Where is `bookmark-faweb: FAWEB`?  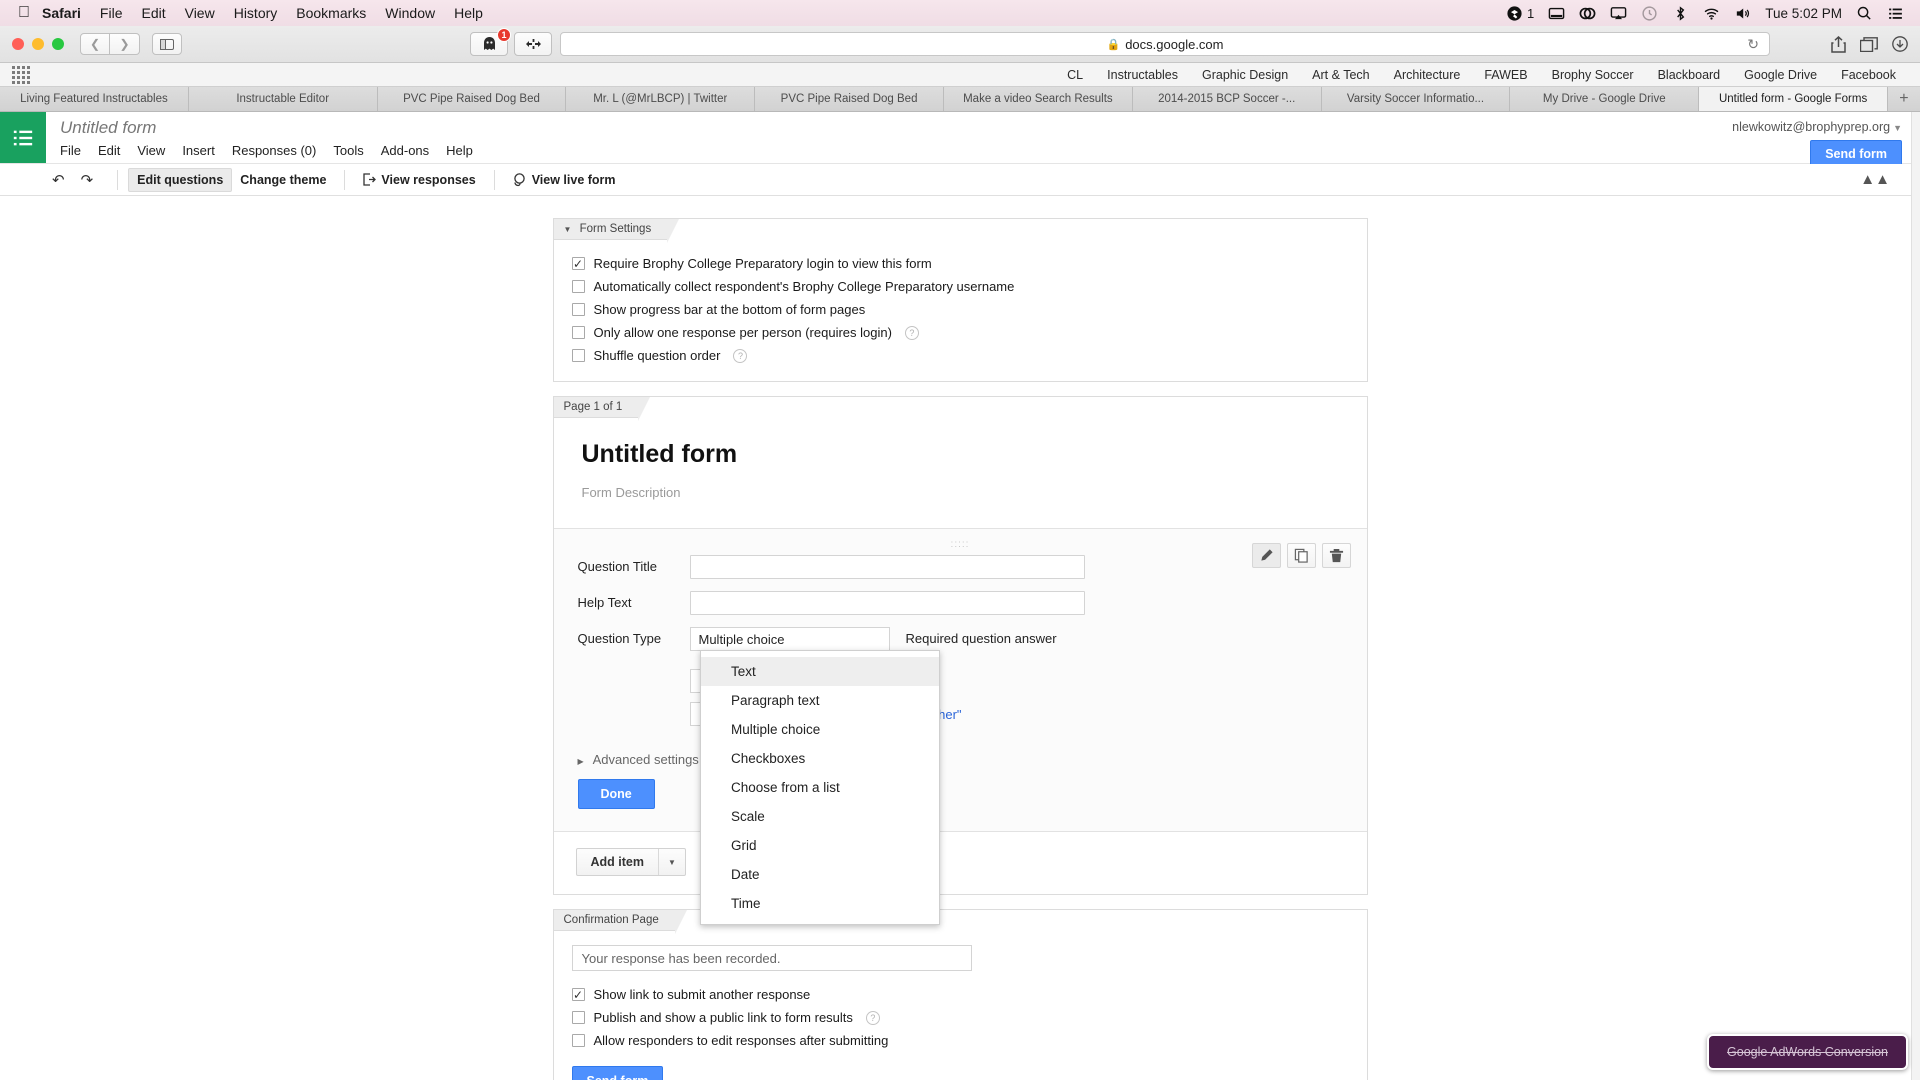
bookmark-faweb: FAWEB is located at coordinates (1505, 75).